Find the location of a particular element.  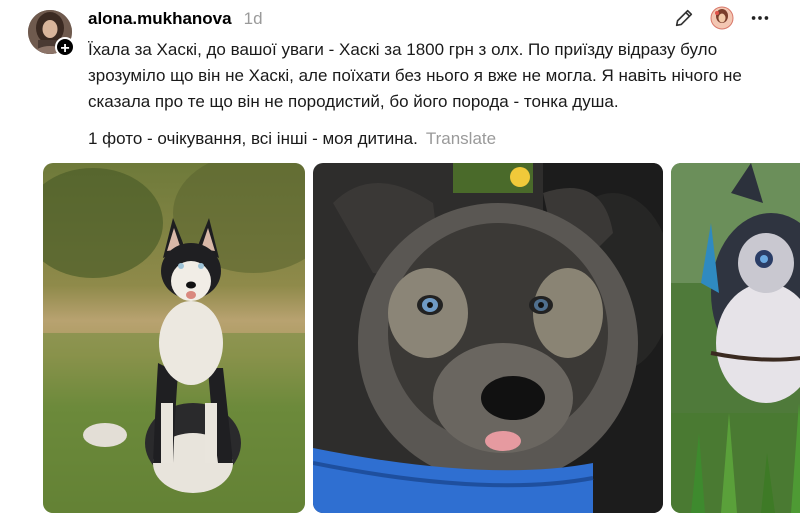

follow-plus-icon: + is located at coordinates (65, 47).